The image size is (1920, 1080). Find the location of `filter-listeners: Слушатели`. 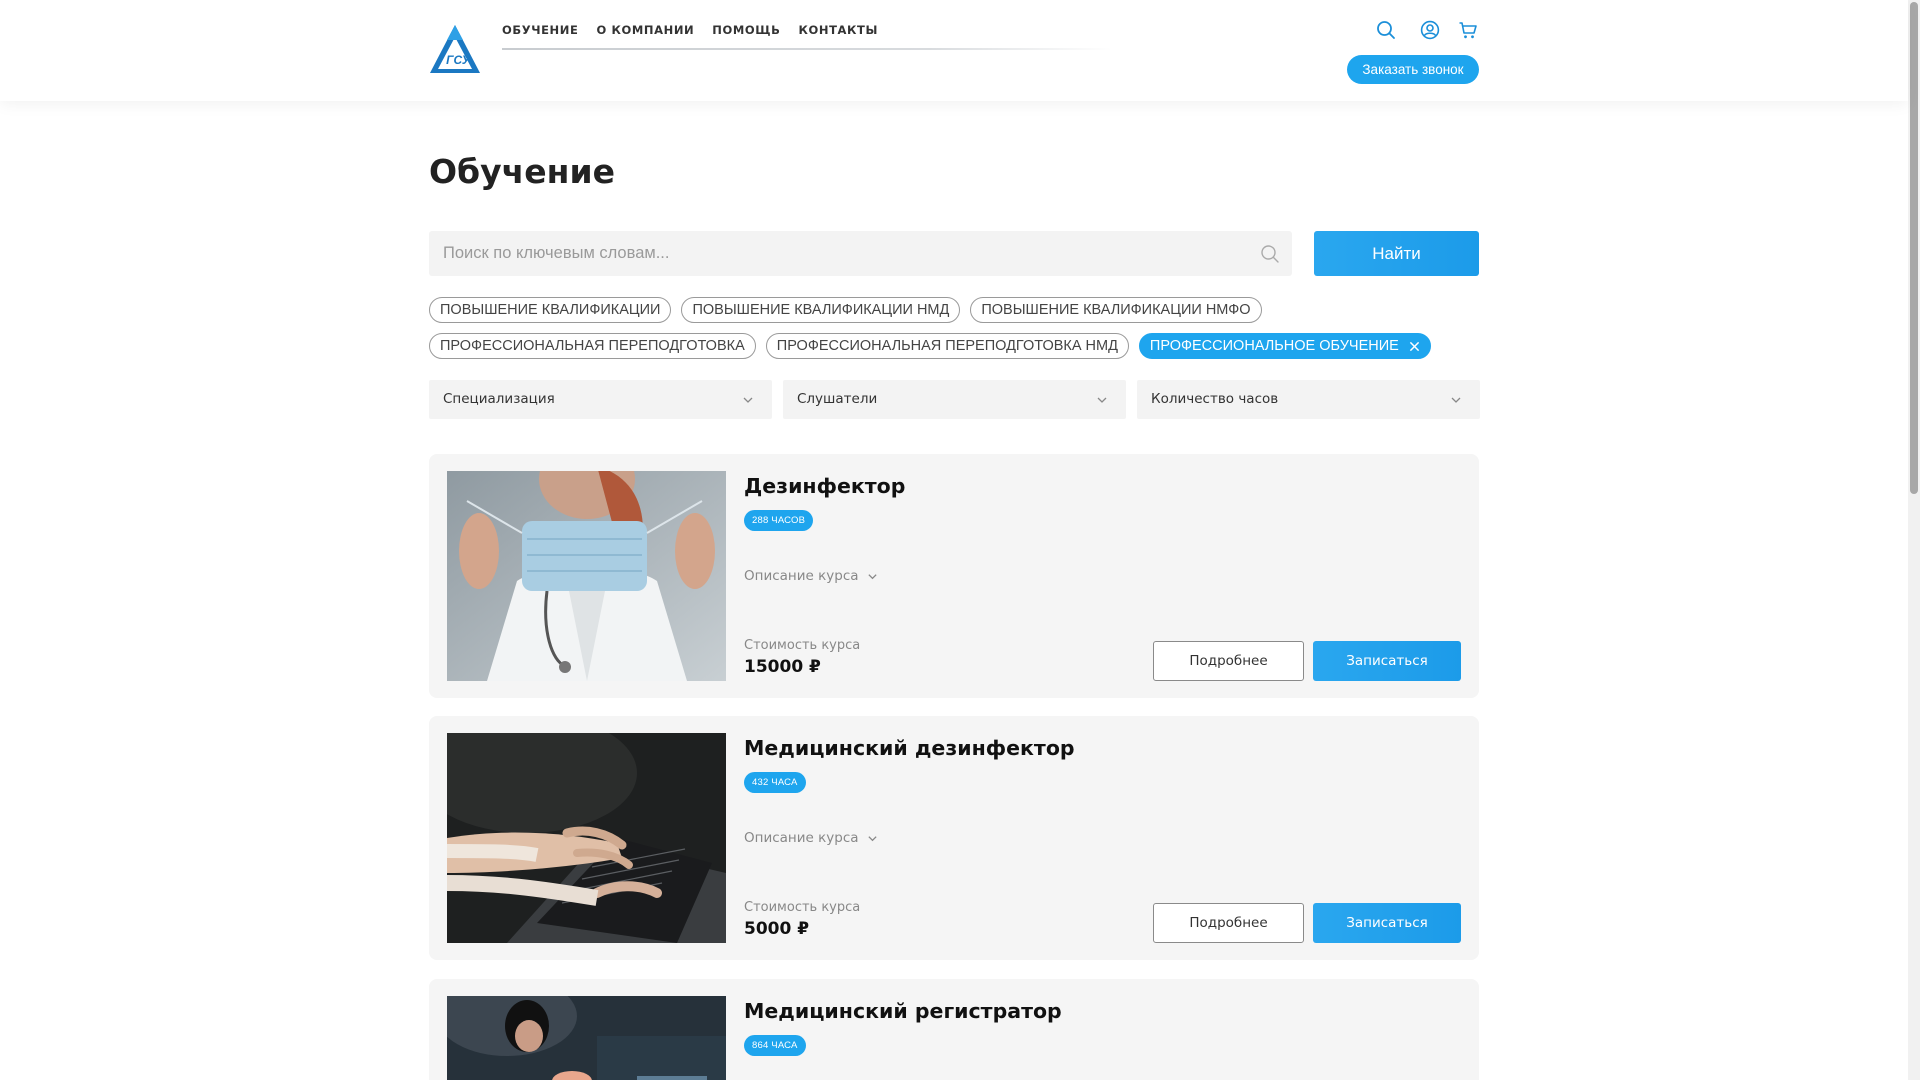

filter-listeners: Слушатели is located at coordinates (954, 399).